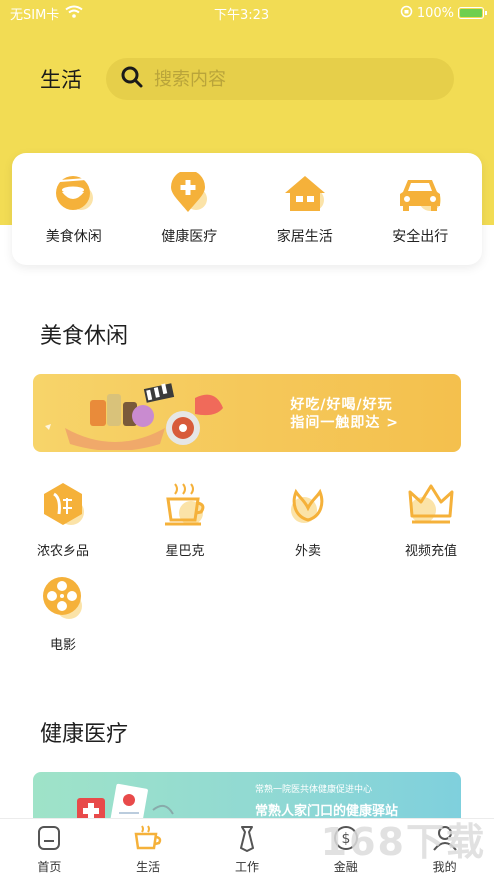 This screenshot has height=880, width=494. What do you see at coordinates (247, 209) in the screenshot?
I see `category-card: 美食休闲 健康医疗 家居生活 安全出行` at bounding box center [247, 209].